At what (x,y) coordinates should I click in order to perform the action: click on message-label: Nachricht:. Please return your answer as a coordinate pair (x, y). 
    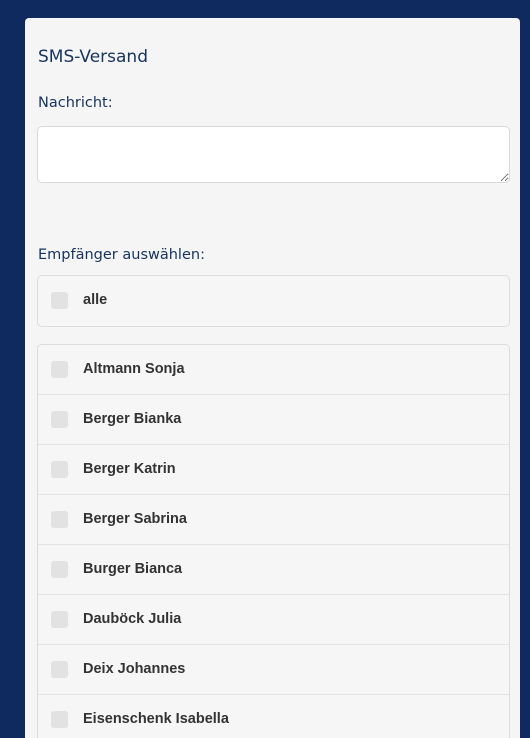
    Looking at the image, I should click on (75, 103).